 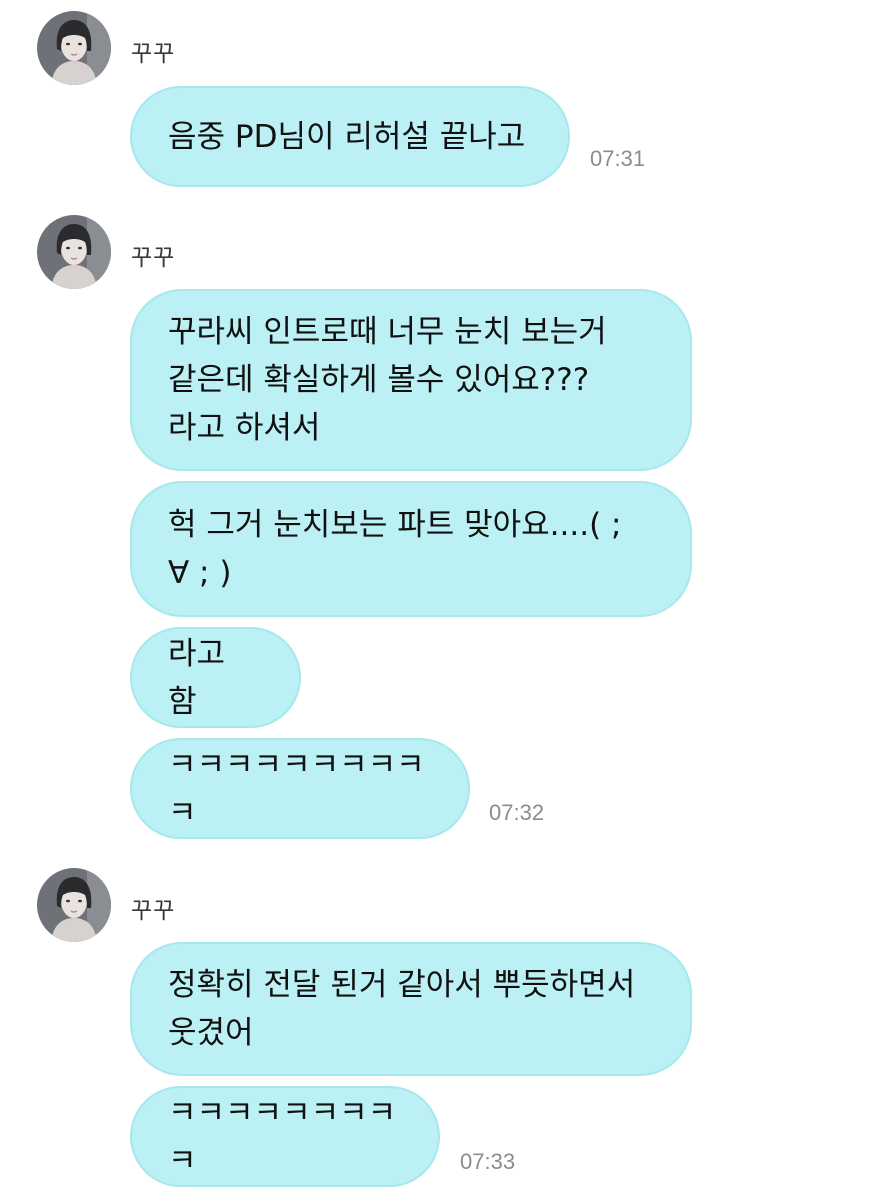 I want to click on message-bubble: 라고 함, so click(x=215, y=677).